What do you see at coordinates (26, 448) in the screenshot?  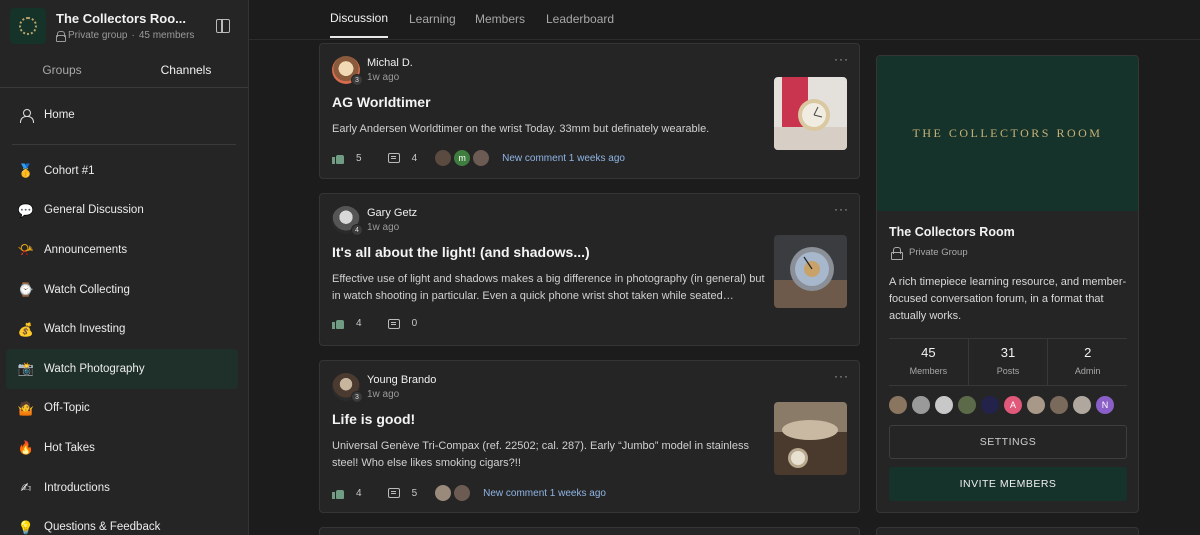 I see `fire-icon: 🔥` at bounding box center [26, 448].